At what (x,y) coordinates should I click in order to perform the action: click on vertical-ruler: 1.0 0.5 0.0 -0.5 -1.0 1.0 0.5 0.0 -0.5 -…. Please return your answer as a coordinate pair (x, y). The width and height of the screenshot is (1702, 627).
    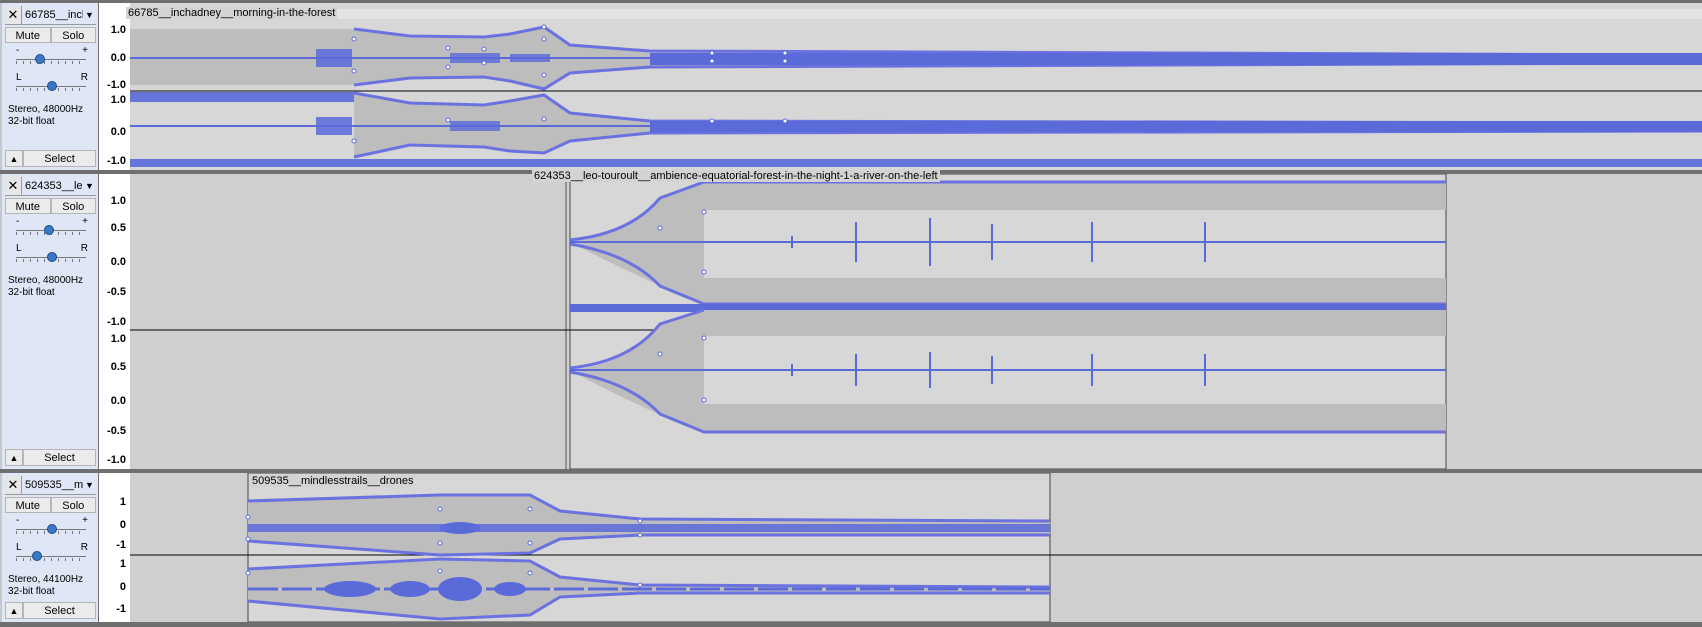
    Looking at the image, I should click on (114, 321).